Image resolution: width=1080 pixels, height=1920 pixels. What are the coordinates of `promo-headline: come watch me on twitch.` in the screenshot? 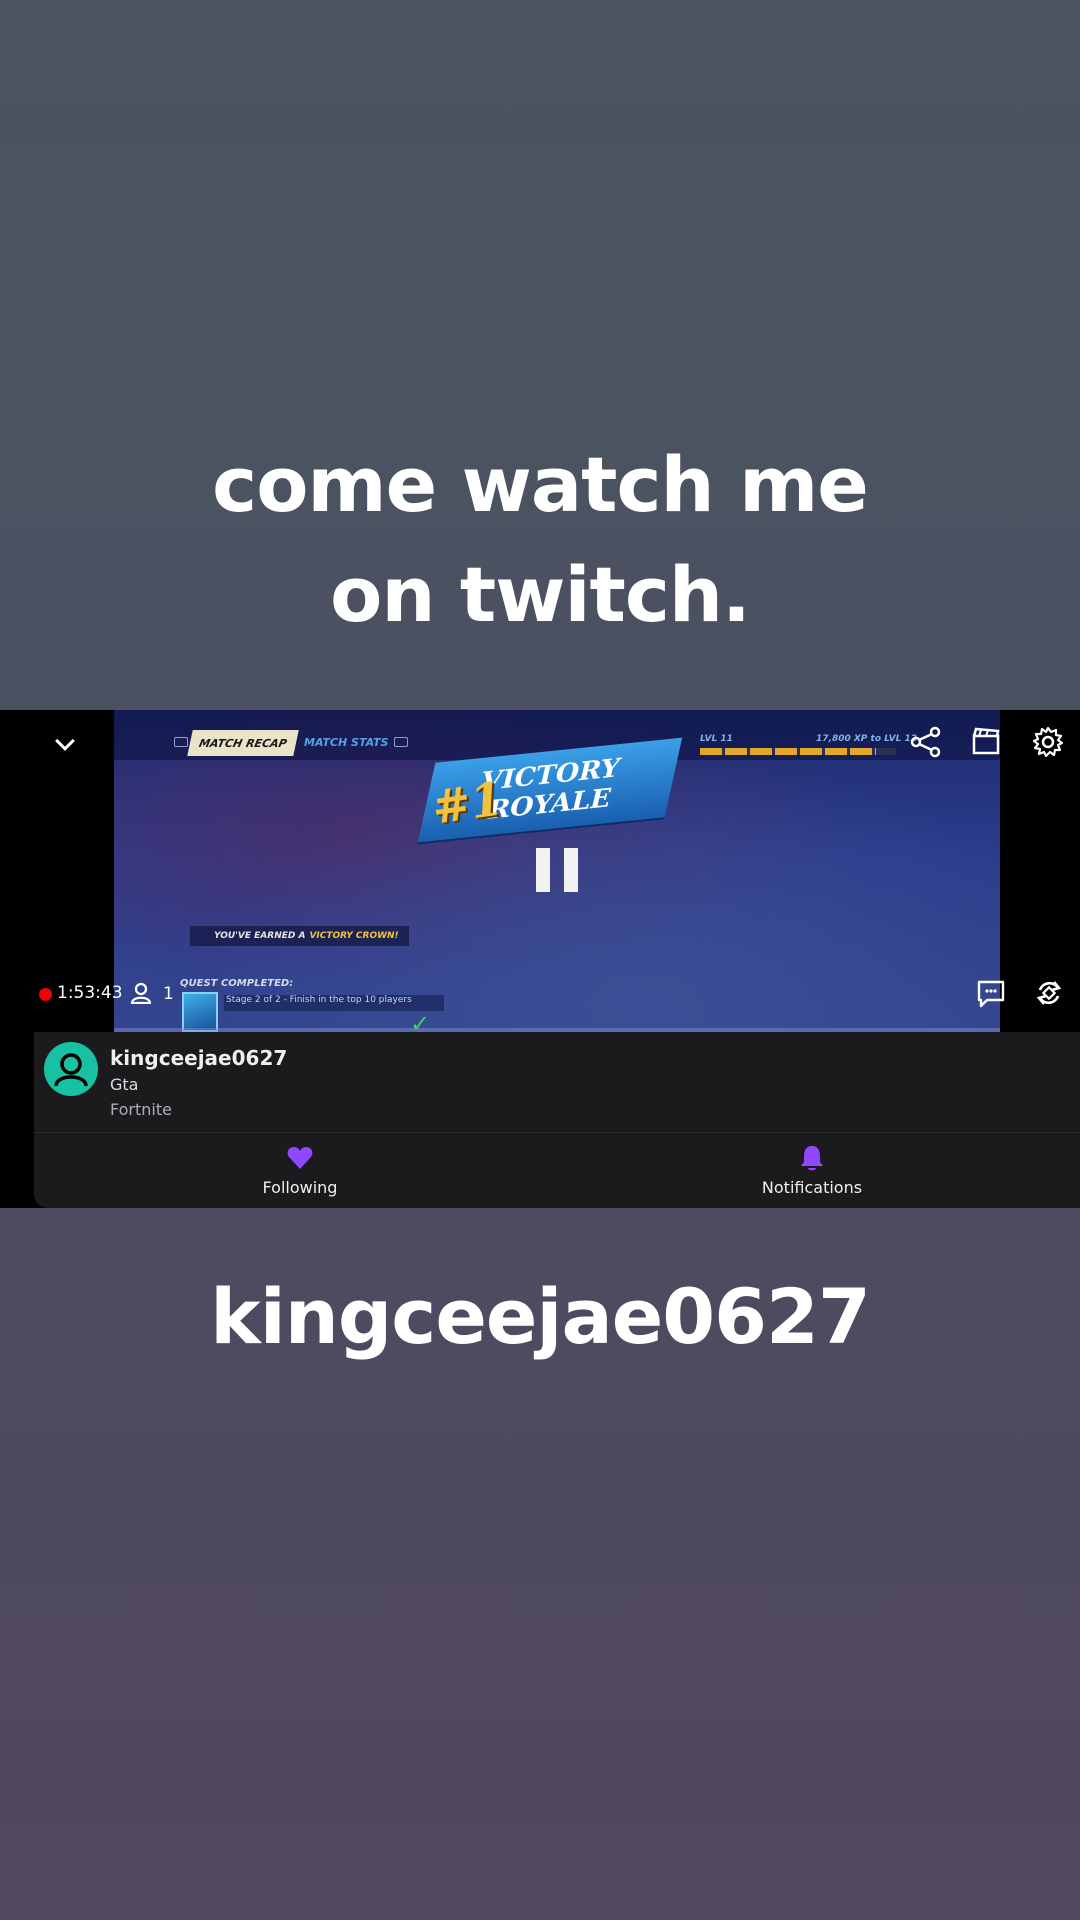 It's located at (540, 539).